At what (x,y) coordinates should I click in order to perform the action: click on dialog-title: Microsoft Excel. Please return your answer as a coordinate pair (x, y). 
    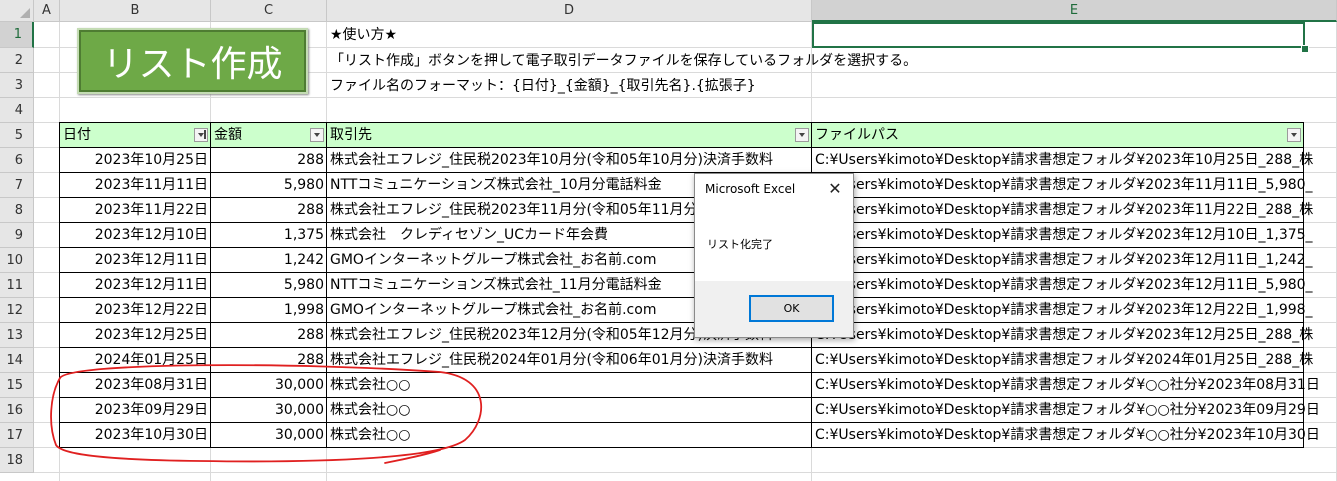
    Looking at the image, I should click on (750, 189).